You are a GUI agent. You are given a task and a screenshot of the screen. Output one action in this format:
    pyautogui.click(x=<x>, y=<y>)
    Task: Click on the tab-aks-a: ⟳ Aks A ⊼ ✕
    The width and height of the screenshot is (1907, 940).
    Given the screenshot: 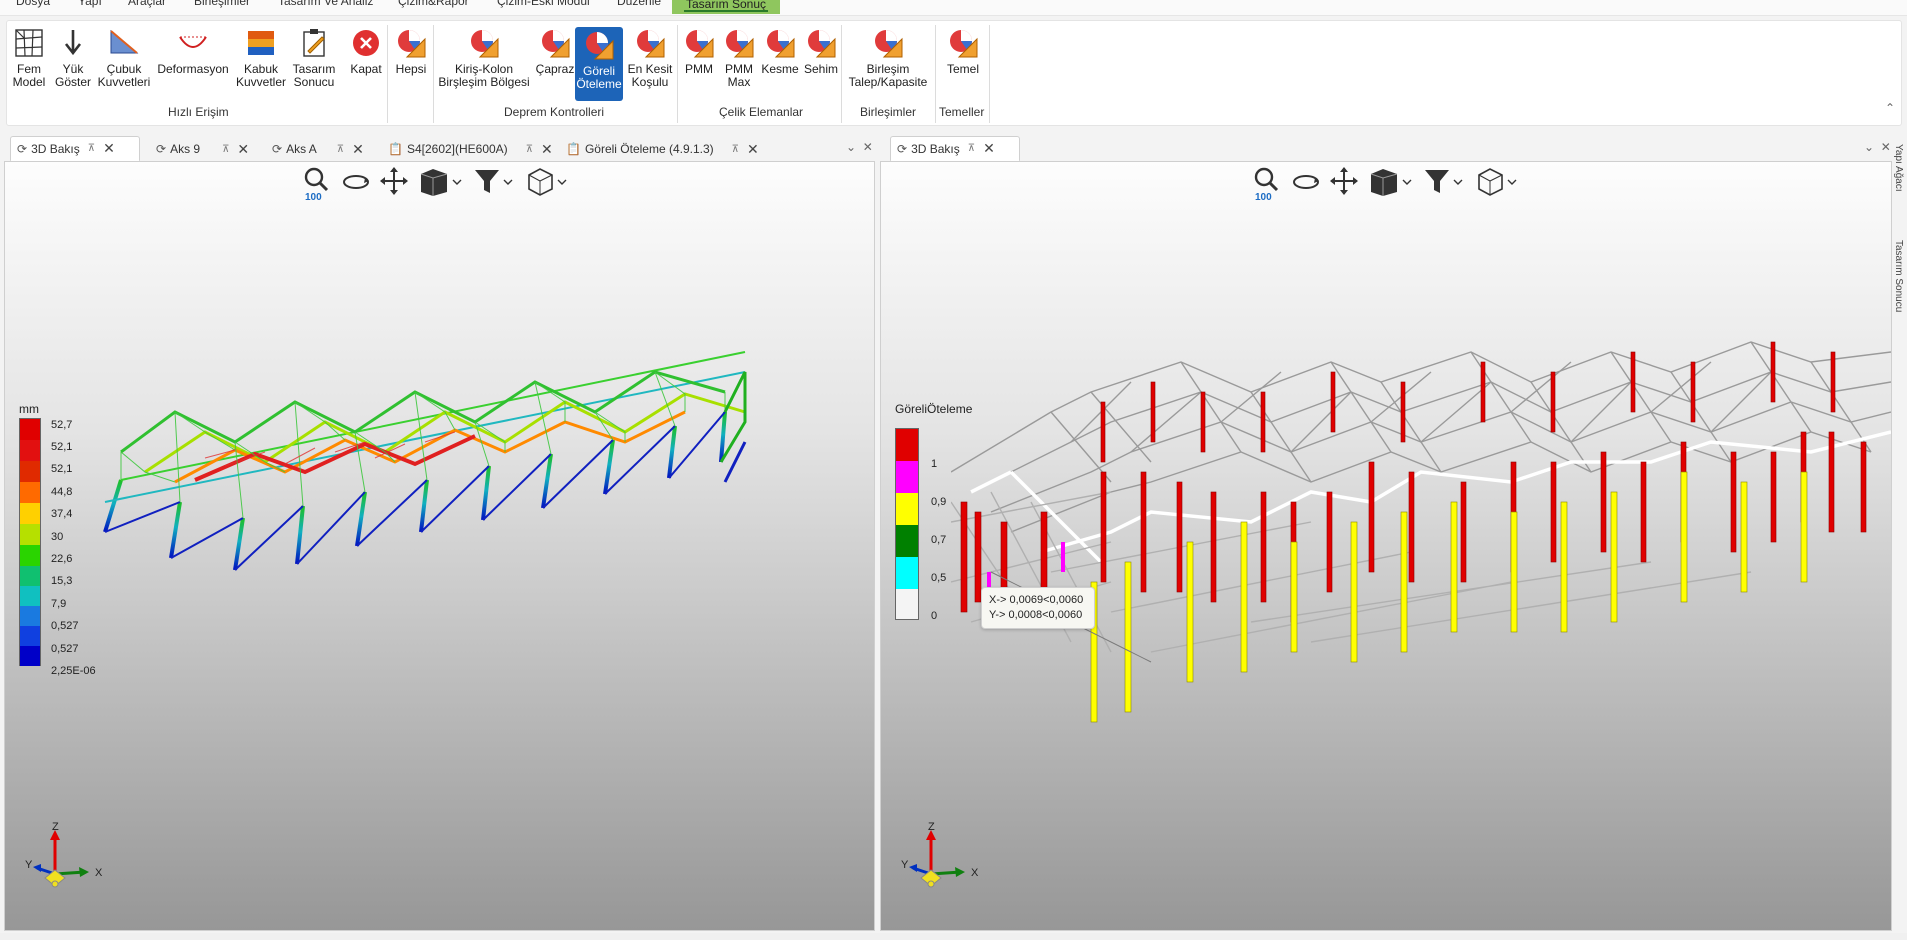 What is the action you would take?
    pyautogui.click(x=322, y=149)
    